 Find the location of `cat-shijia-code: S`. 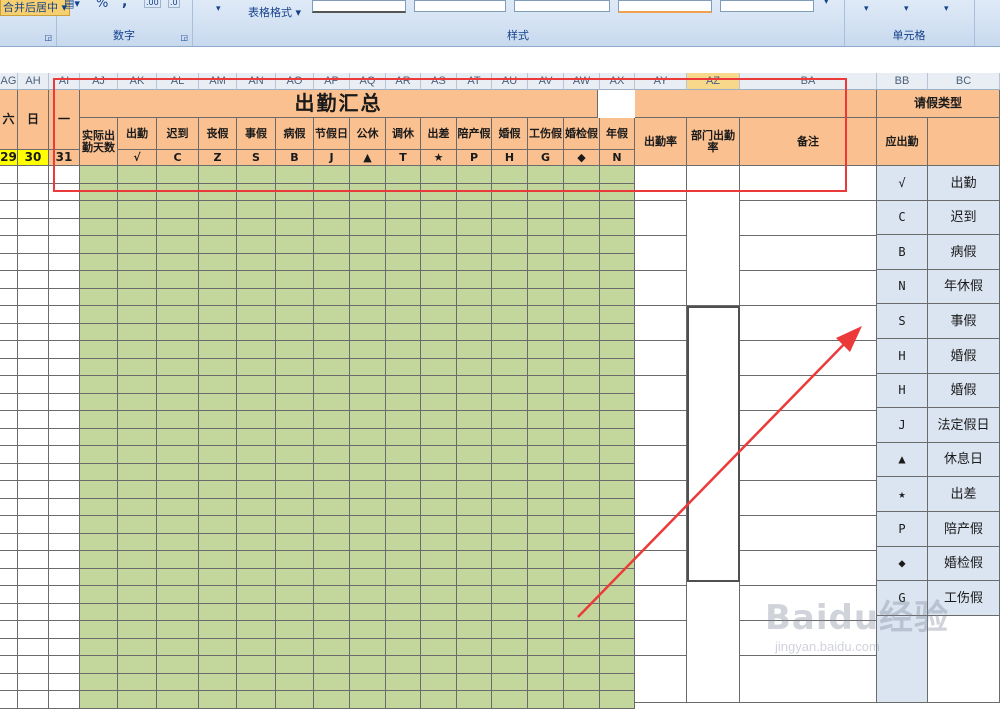

cat-shijia-code: S is located at coordinates (256, 158).